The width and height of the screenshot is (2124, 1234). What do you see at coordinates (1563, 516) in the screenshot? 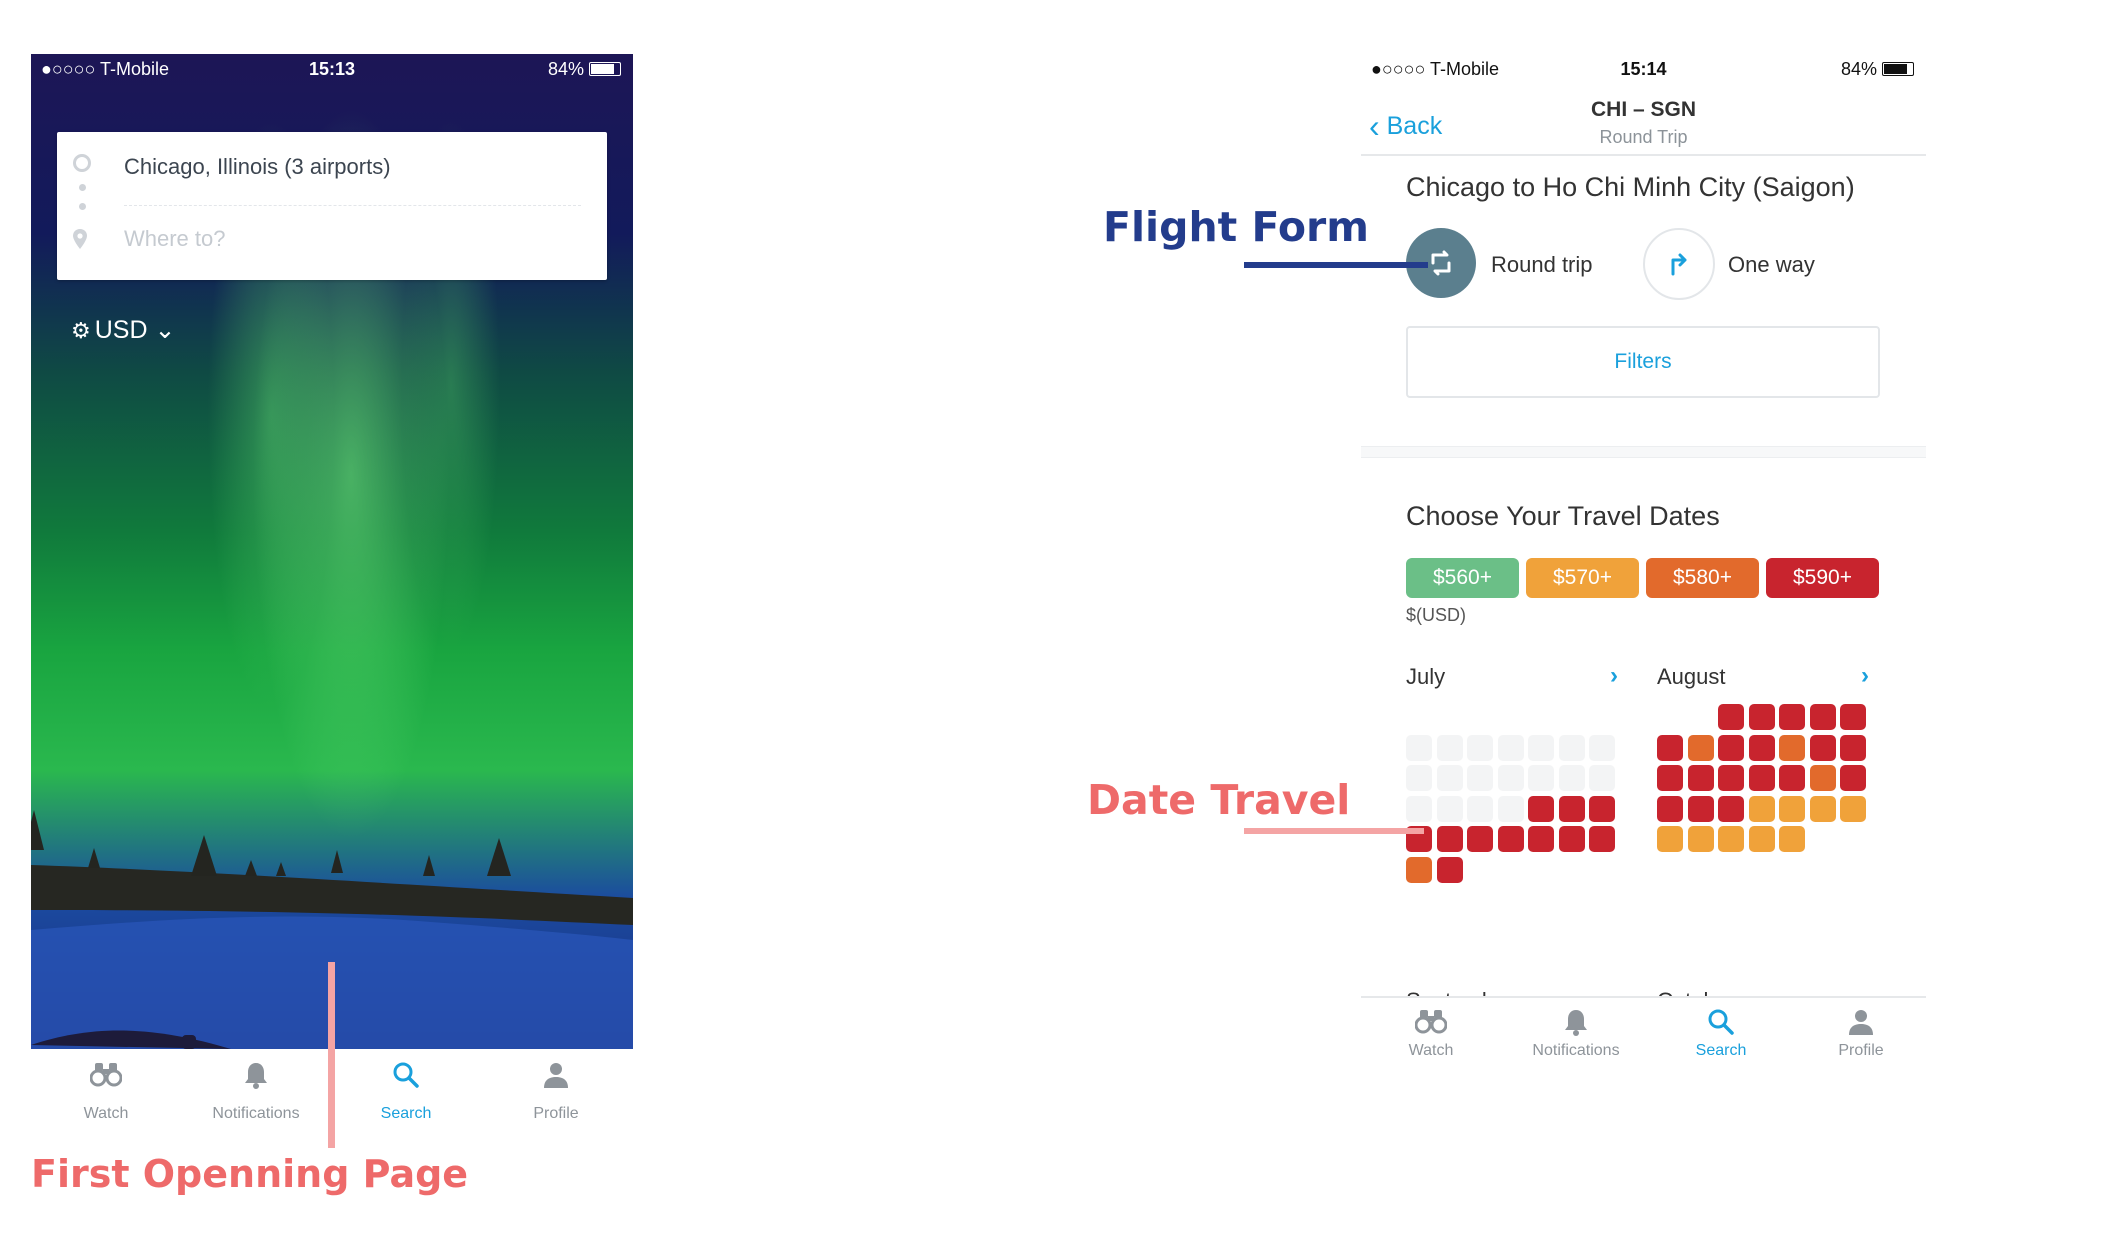
I see `dates-title: Choose Your Travel Dates` at bounding box center [1563, 516].